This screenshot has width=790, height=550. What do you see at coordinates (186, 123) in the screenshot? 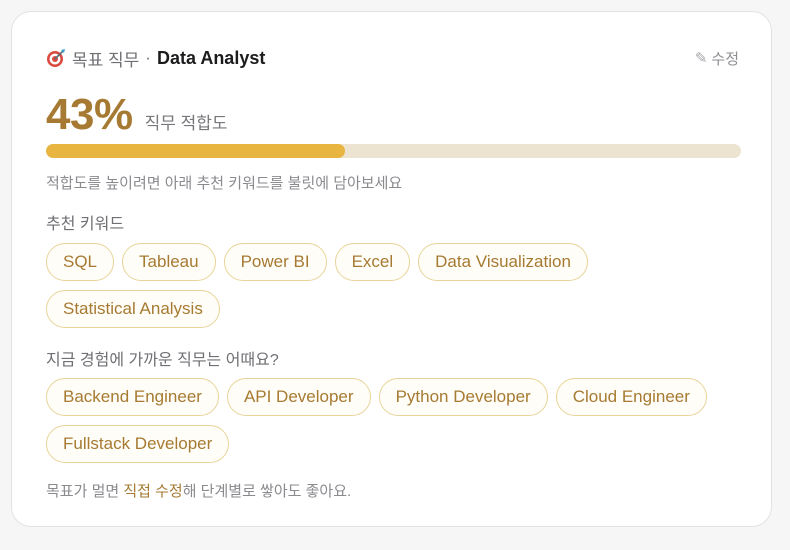
I see `fit-score-label: 직무 적합도` at bounding box center [186, 123].